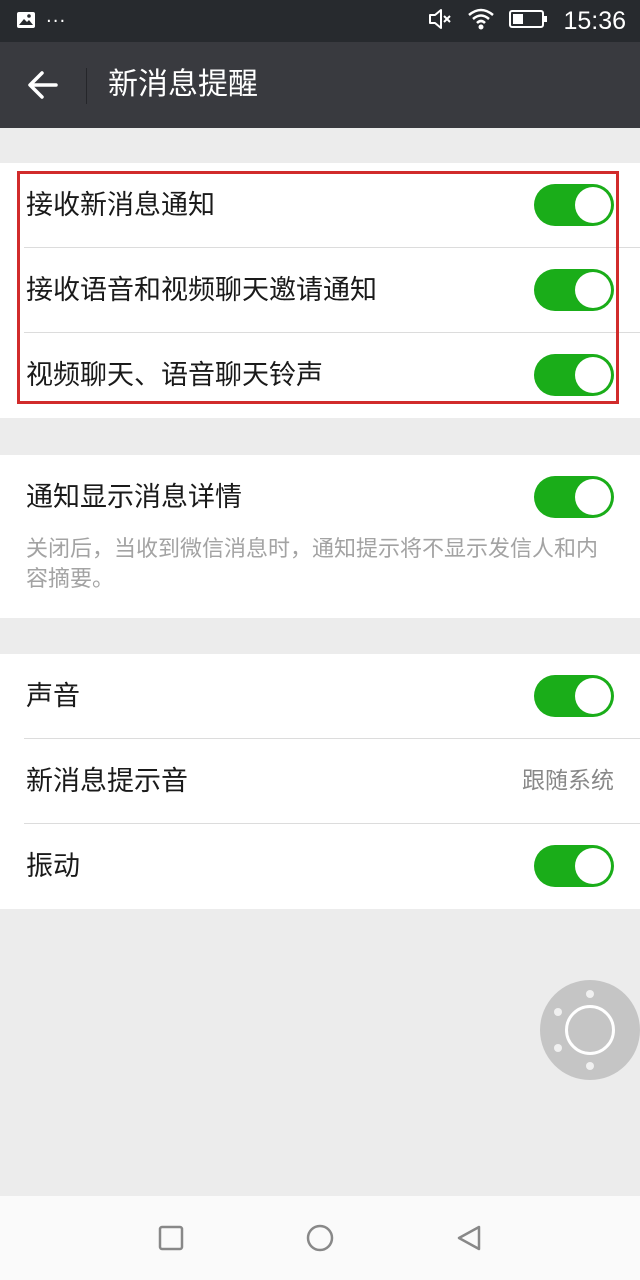 This screenshot has height=1280, width=640. What do you see at coordinates (26, 22) in the screenshot?
I see `image-icon` at bounding box center [26, 22].